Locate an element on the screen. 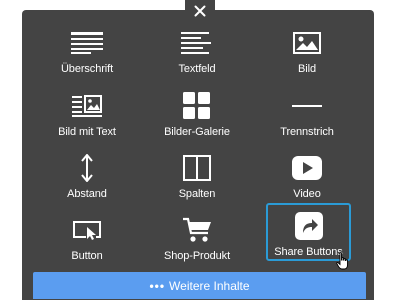 This screenshot has width=400, height=300. tile-label: Video is located at coordinates (307, 194).